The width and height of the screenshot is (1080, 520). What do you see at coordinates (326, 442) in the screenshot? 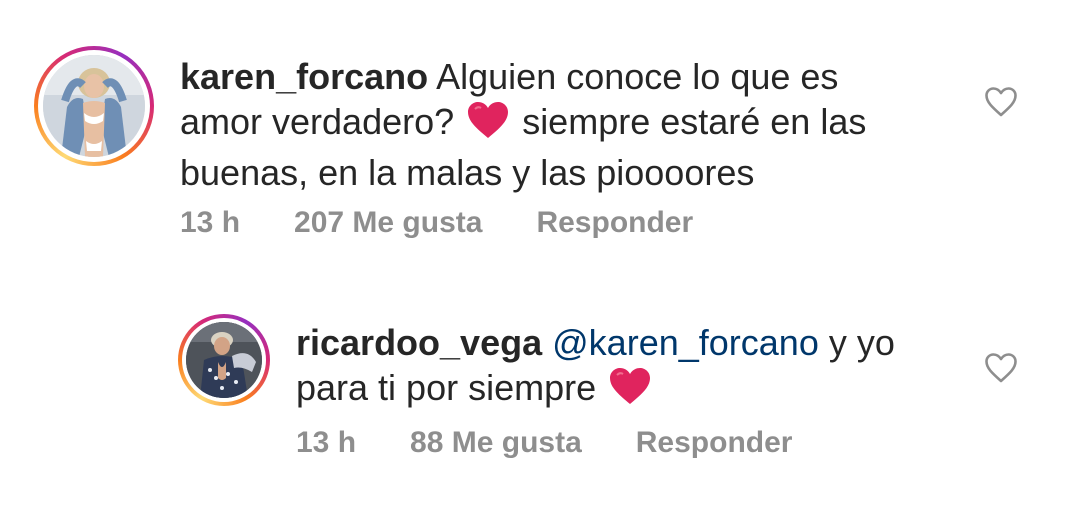
I see `reply-time: 13 h` at bounding box center [326, 442].